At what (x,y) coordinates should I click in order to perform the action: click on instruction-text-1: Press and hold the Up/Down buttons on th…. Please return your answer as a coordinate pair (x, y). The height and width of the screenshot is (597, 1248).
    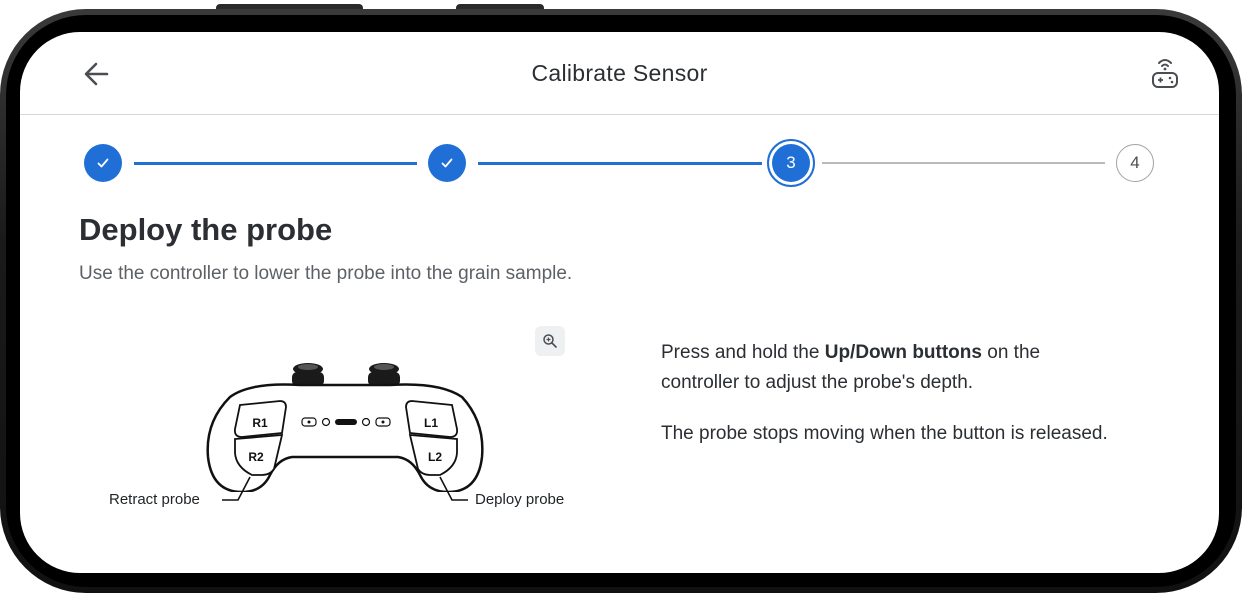
    Looking at the image, I should click on (850, 368).